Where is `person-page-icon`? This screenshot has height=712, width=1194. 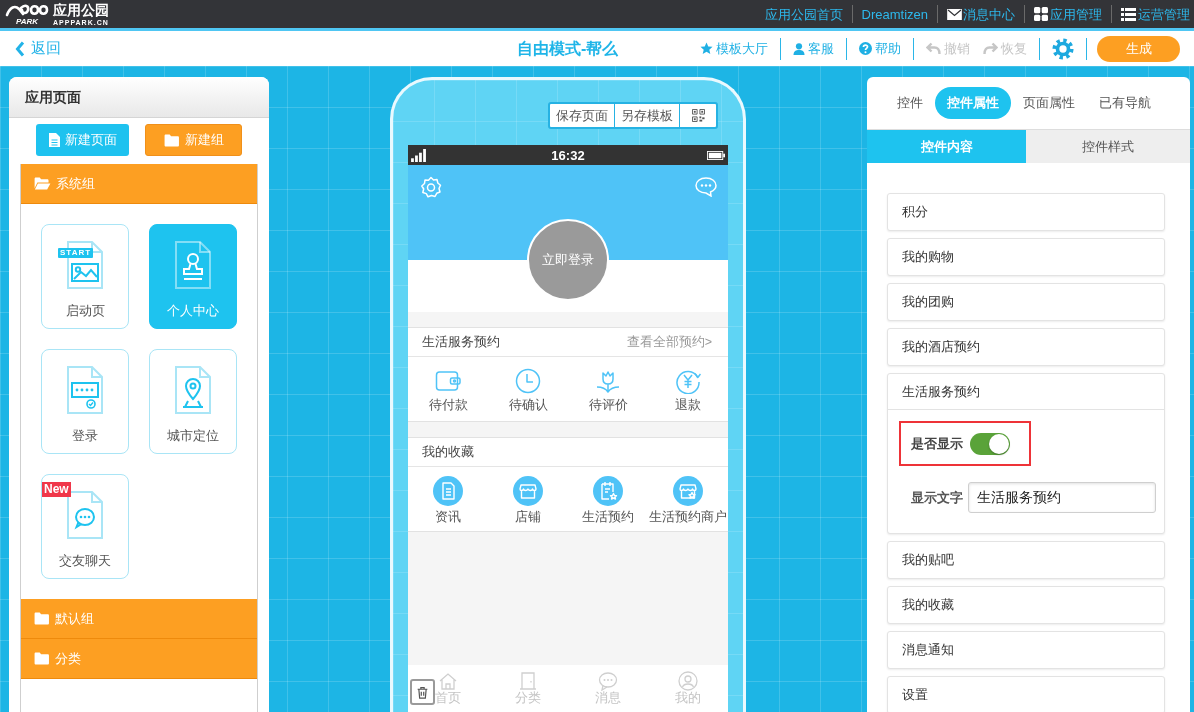
person-page-icon is located at coordinates (193, 265).